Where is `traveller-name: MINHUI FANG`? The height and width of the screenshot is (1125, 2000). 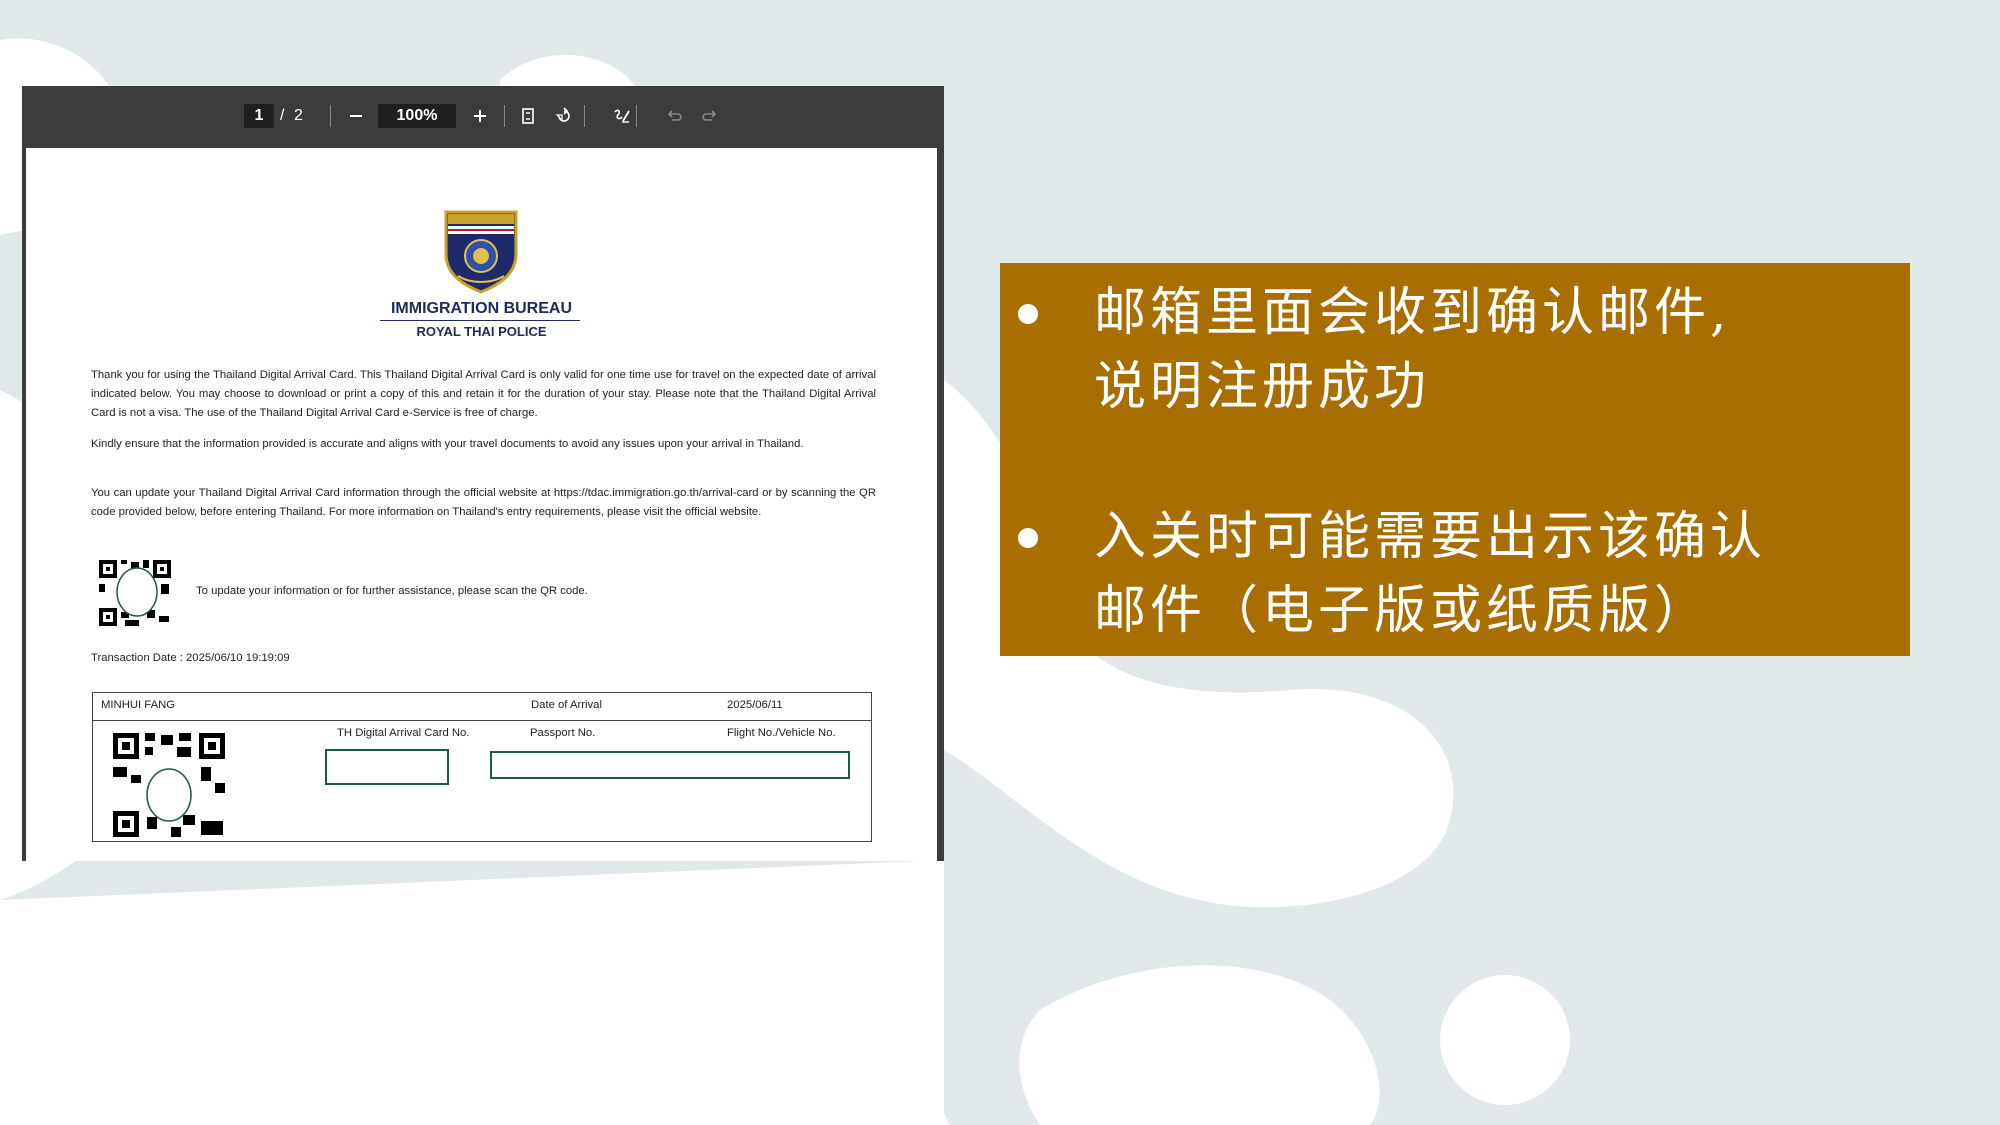 traveller-name: MINHUI FANG is located at coordinates (138, 705).